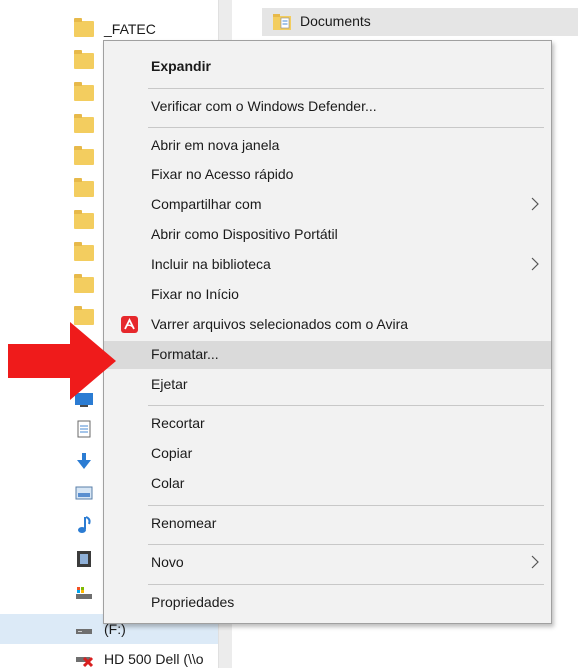 The image size is (578, 668). I want to click on video-icon, so click(84, 559).